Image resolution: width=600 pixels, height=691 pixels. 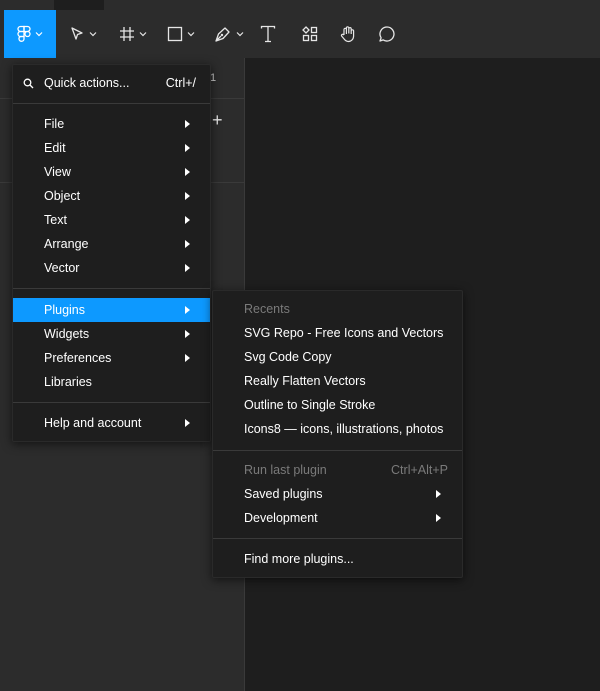 What do you see at coordinates (62, 268) in the screenshot?
I see `menu-item-label: Vector` at bounding box center [62, 268].